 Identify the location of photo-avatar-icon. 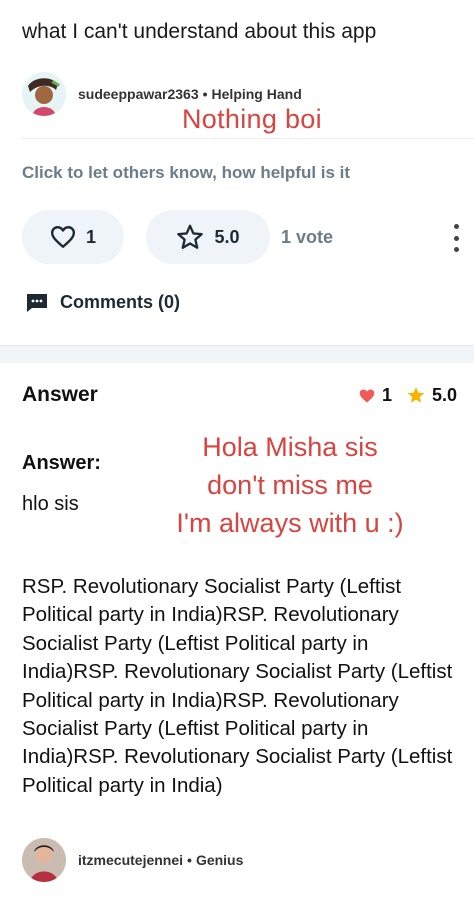
(44, 860).